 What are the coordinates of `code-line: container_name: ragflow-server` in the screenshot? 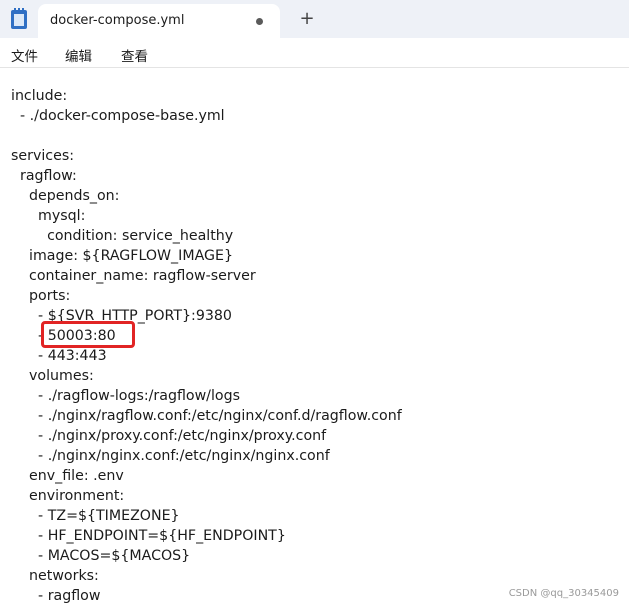 It's located at (133, 276).